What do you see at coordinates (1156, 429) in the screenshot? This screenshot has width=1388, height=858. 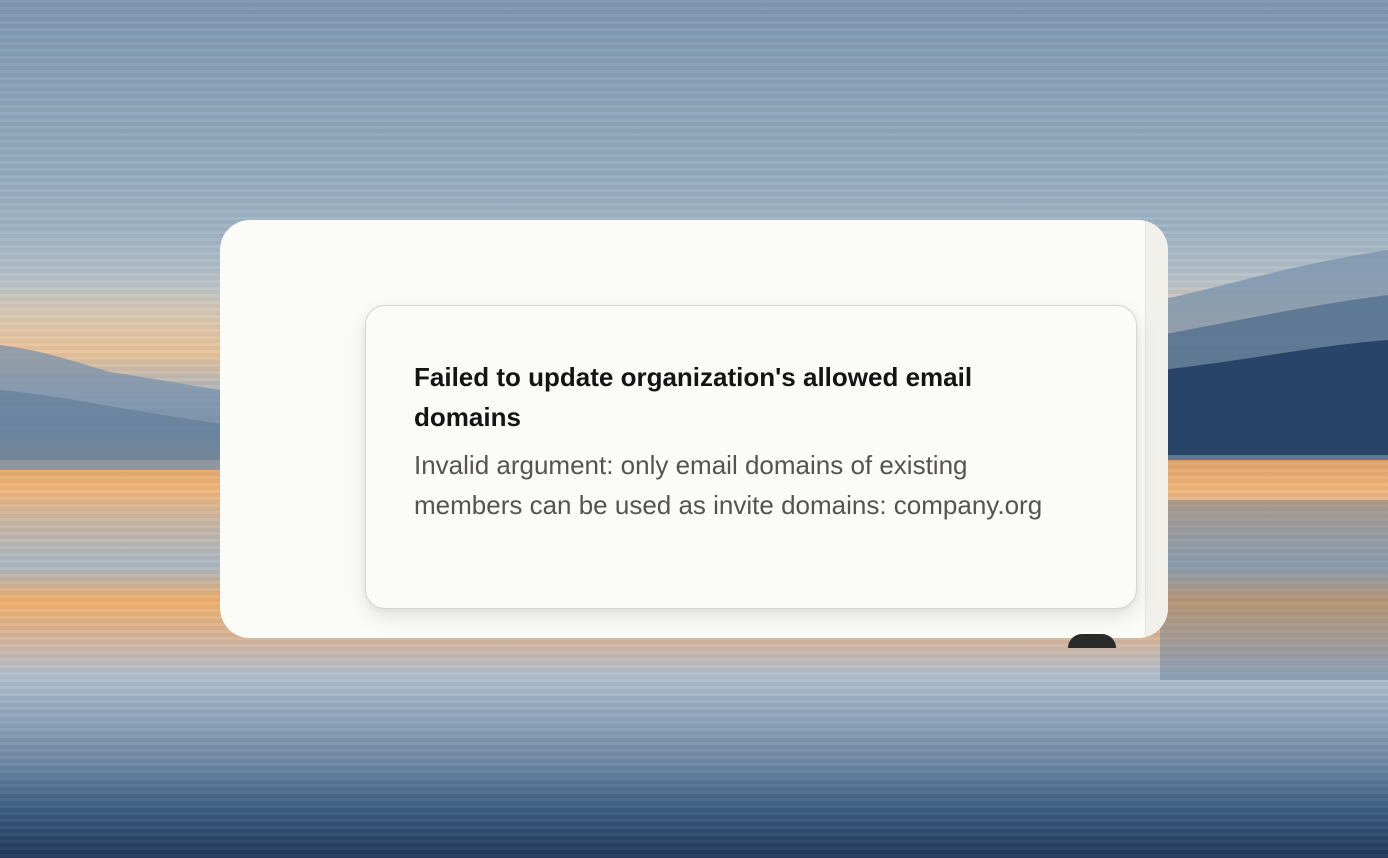 I see `window-scrollbar-edge` at bounding box center [1156, 429].